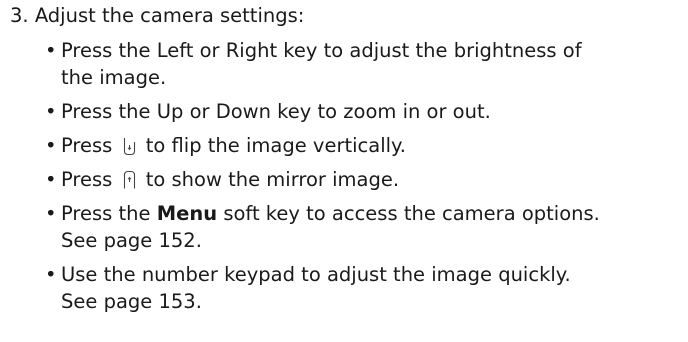  I want to click on step-heading: 3. Adjust the camera settings:, so click(157, 16).